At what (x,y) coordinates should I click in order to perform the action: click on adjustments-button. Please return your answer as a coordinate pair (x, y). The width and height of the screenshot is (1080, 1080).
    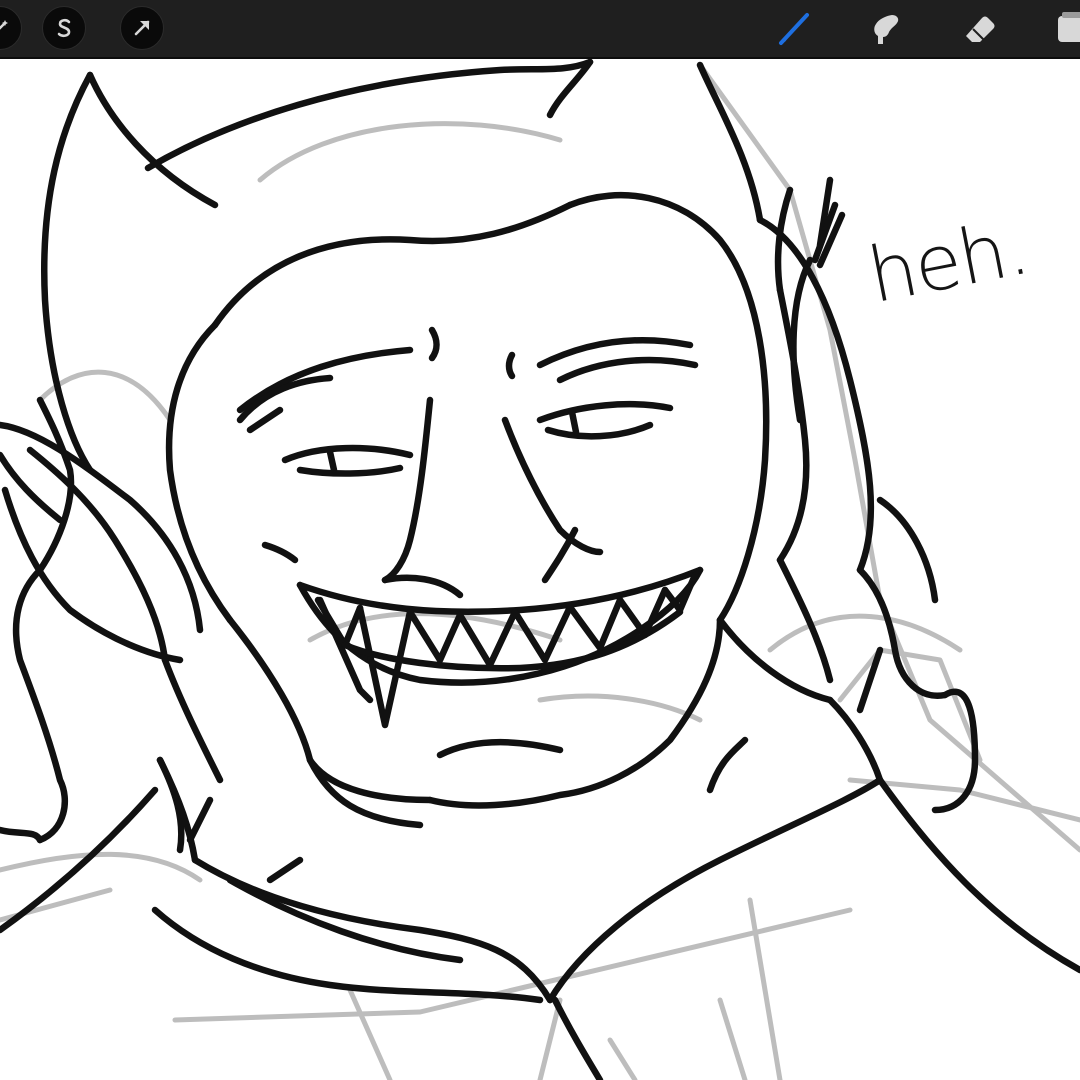
    Looking at the image, I should click on (11, 28).